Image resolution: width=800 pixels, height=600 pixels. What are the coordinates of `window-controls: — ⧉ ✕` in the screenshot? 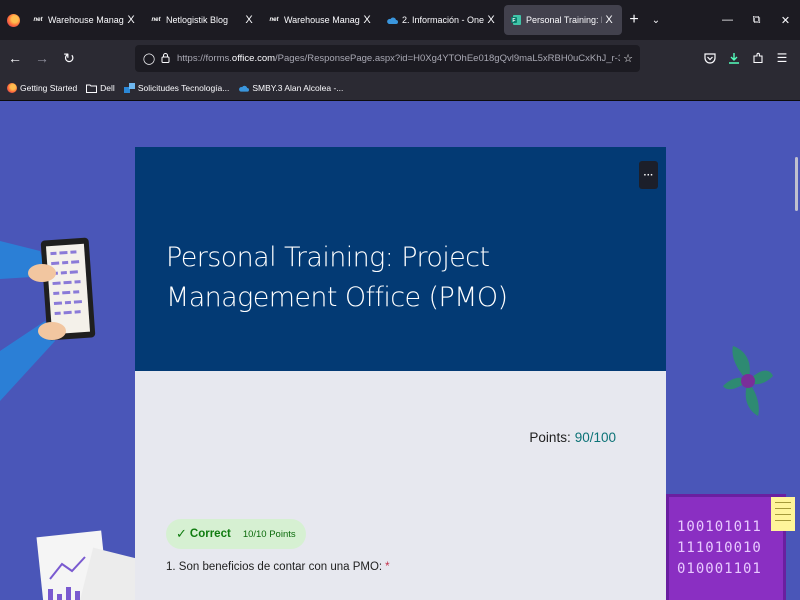 It's located at (756, 20).